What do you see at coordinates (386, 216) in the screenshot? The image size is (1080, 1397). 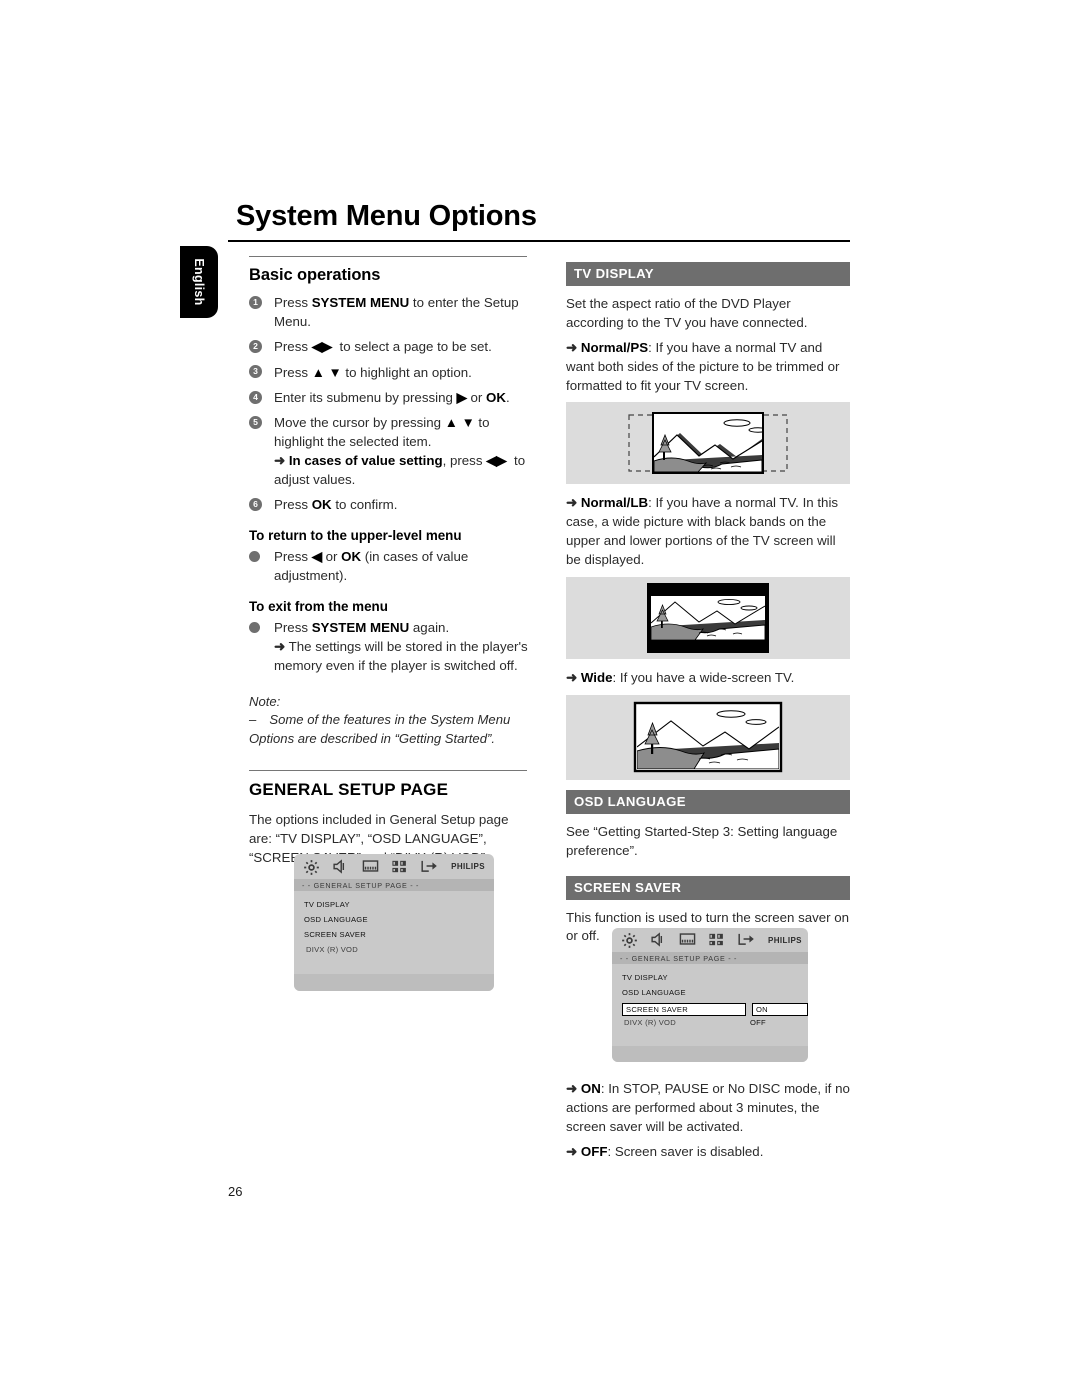 I see `page-title: System Menu Options` at bounding box center [386, 216].